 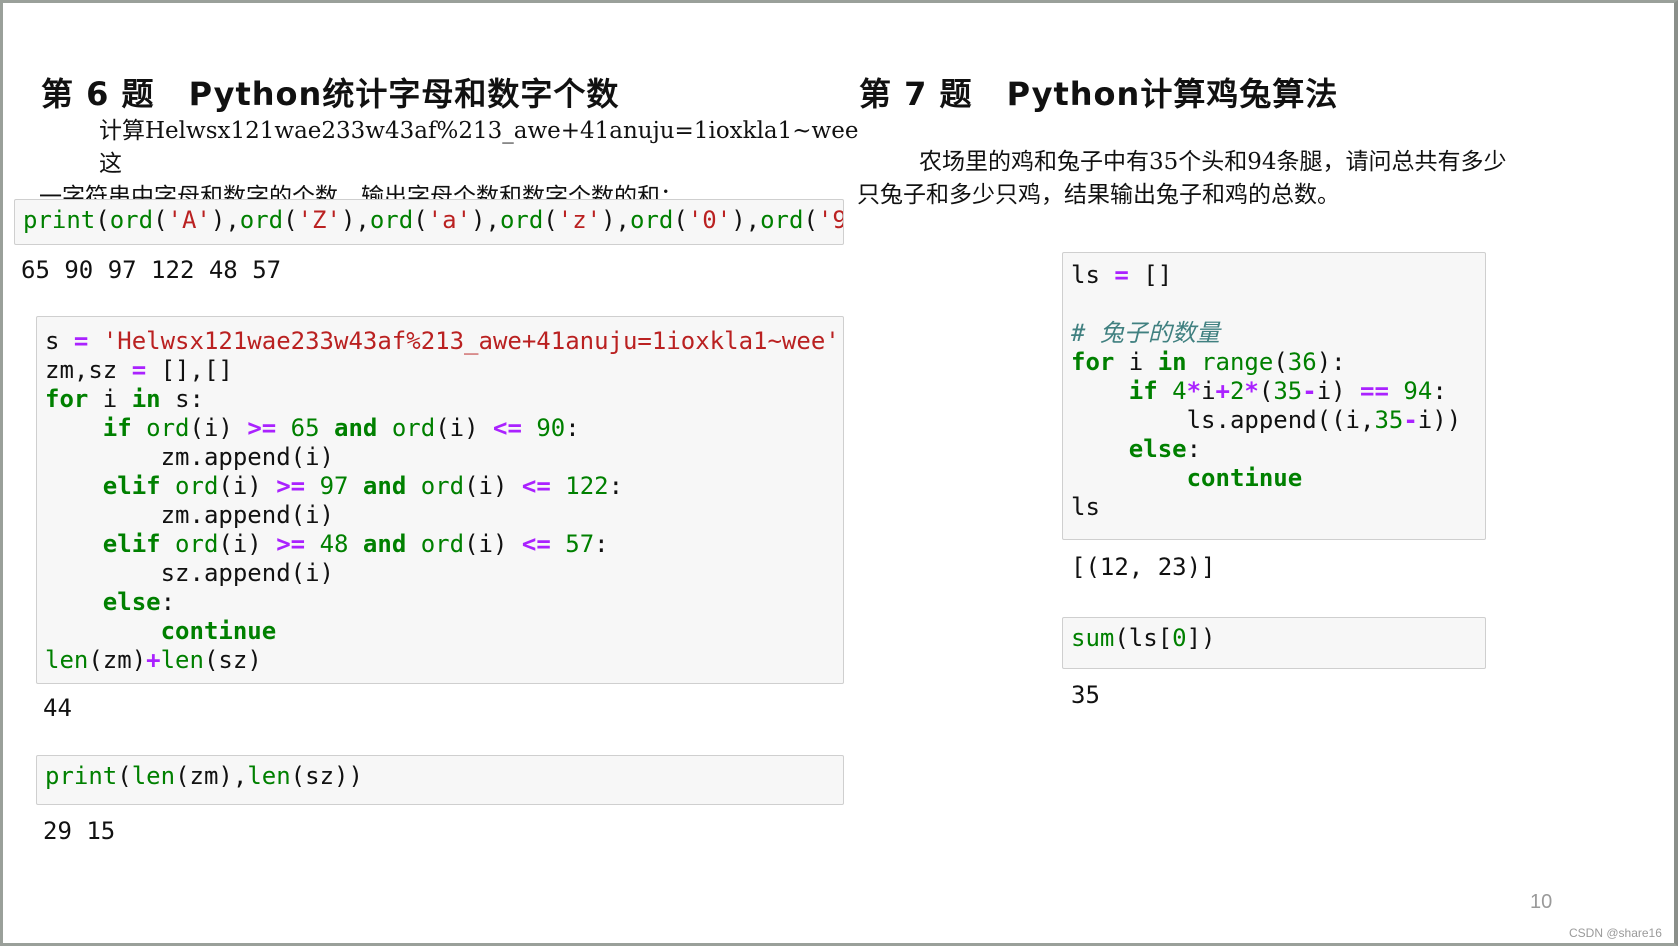 What do you see at coordinates (580, 544) in the screenshot?
I see `code-token: 57` at bounding box center [580, 544].